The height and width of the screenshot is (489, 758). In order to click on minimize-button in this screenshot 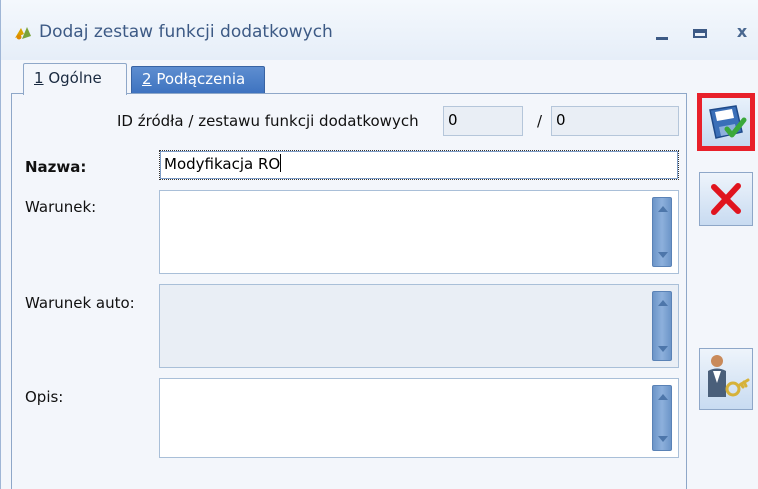, I will do `click(662, 32)`.